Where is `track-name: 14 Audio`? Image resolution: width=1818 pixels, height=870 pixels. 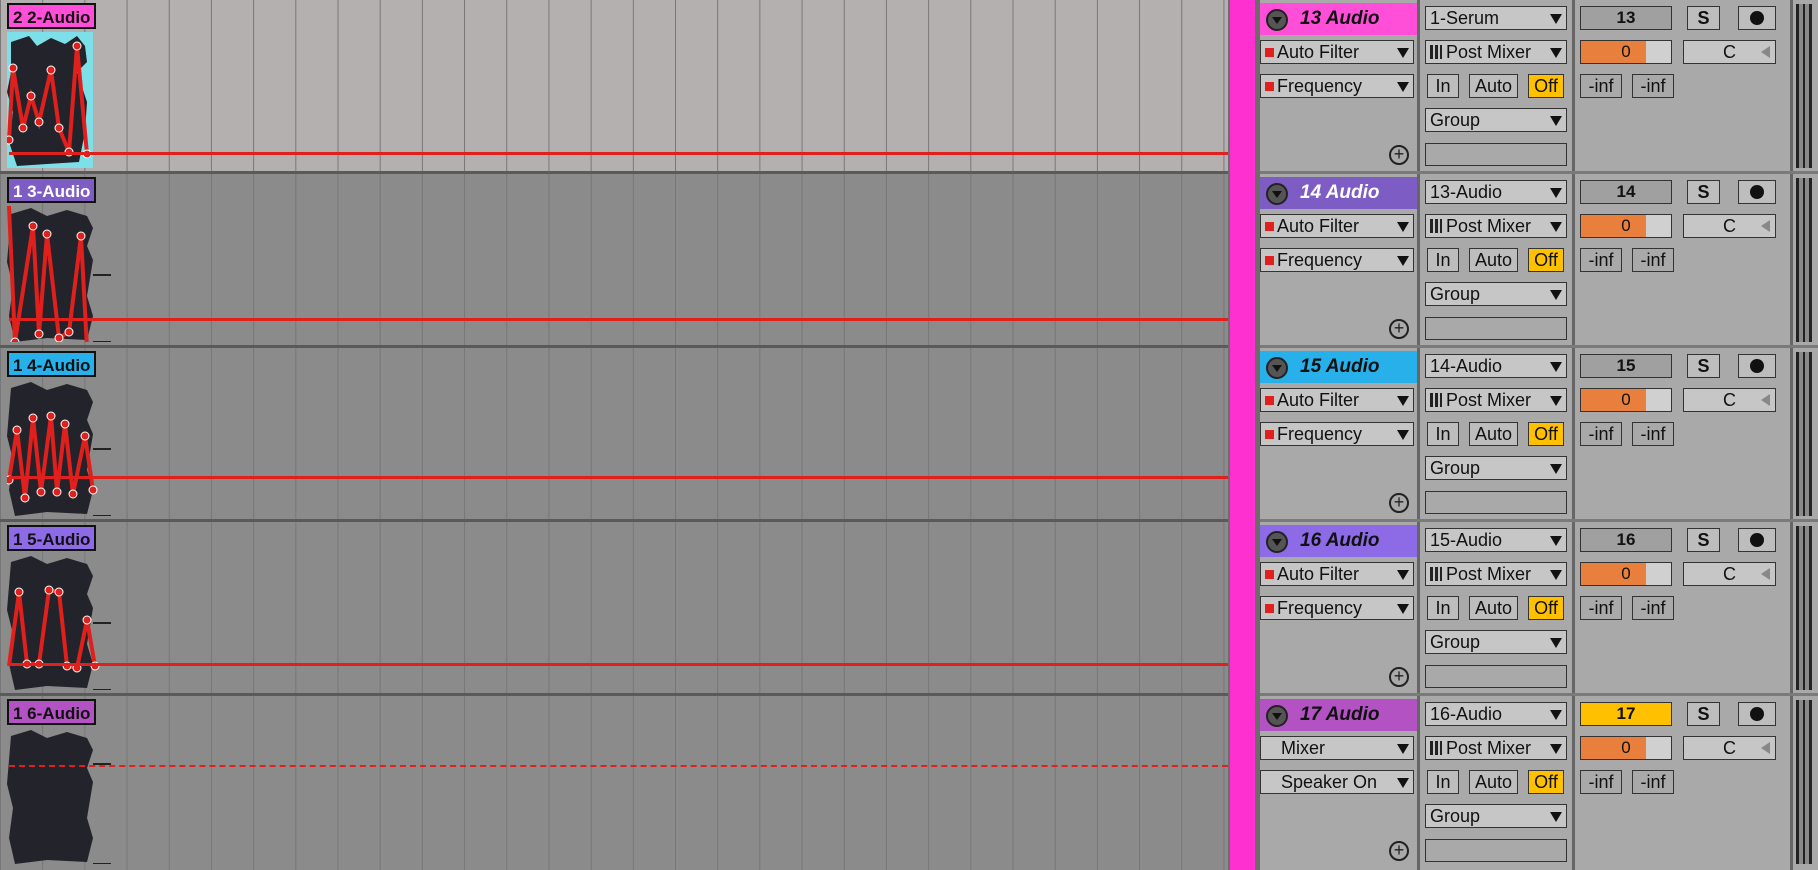 track-name: 14 Audio is located at coordinates (1340, 193).